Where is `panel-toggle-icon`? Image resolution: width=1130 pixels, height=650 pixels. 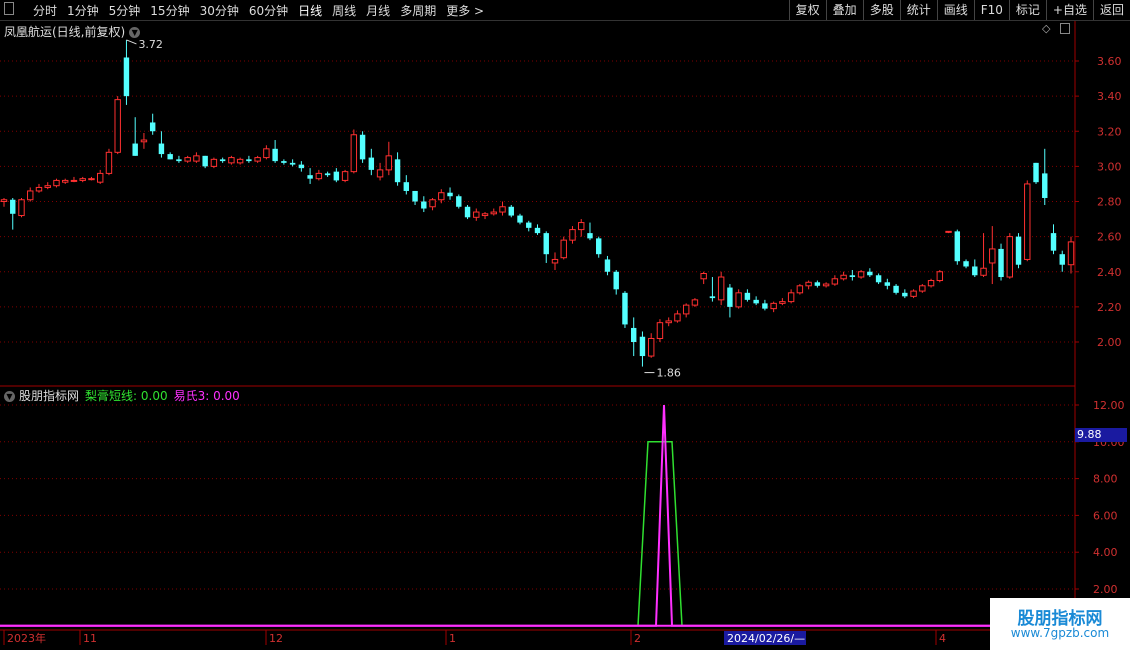
panel-toggle-icon is located at coordinates (1065, 28).